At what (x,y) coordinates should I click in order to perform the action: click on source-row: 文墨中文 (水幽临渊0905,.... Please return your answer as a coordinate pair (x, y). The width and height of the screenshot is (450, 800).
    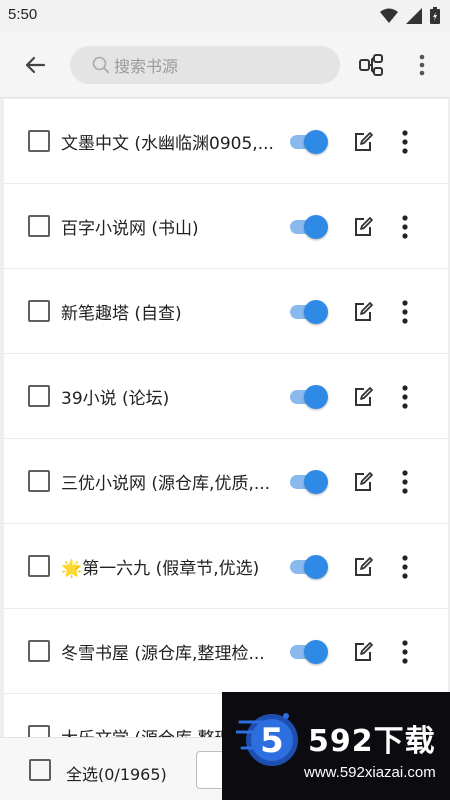
    Looking at the image, I should click on (226, 141).